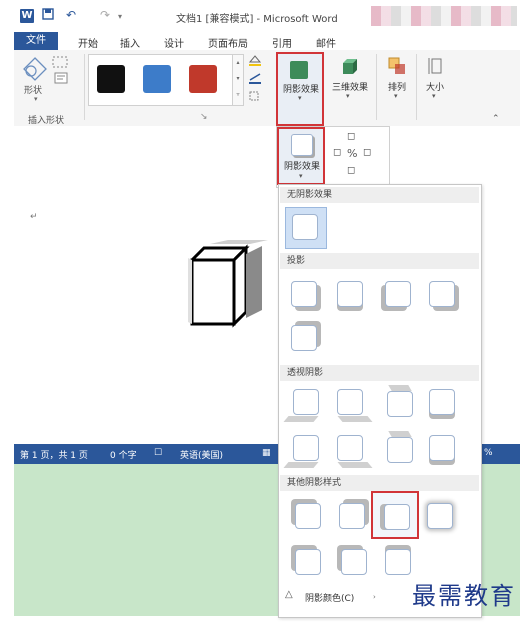 Image resolution: width=522 pixels, height=624 pixels. What do you see at coordinates (35, 70) in the screenshot?
I see `shapes-icon` at bounding box center [35, 70].